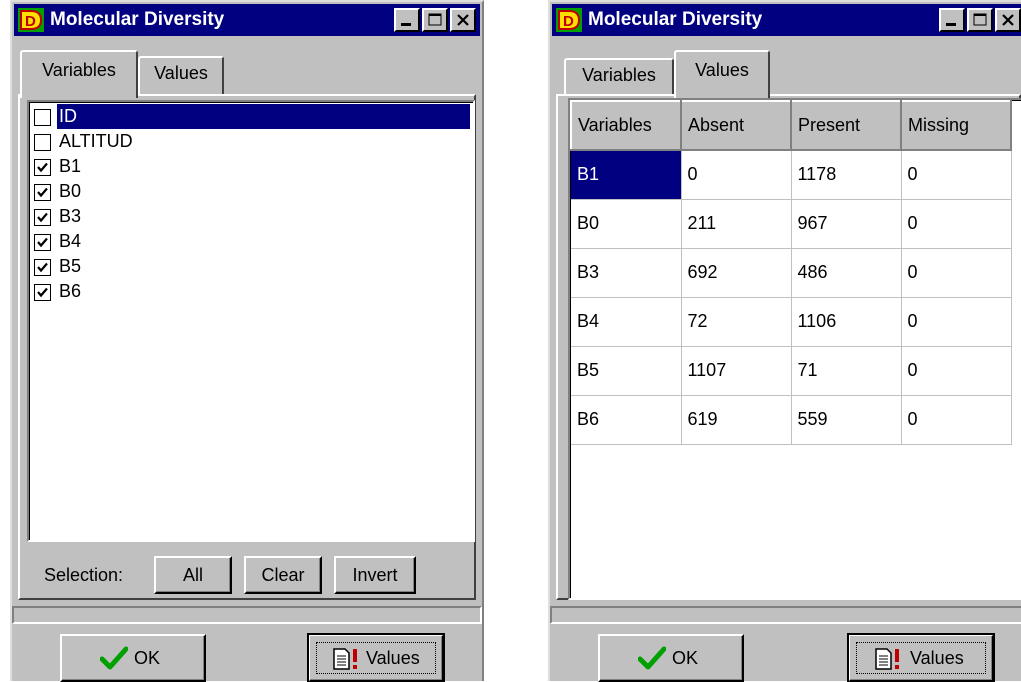 The width and height of the screenshot is (1021, 682). Describe the element at coordinates (263, 116) in the screenshot. I see `variable-label: ID` at that location.